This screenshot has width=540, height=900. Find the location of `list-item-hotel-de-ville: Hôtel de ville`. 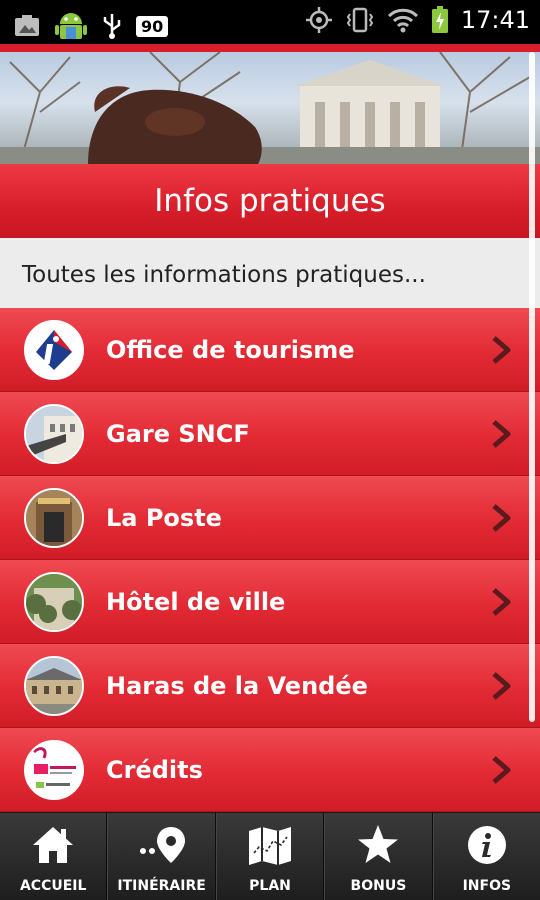

list-item-hotel-de-ville: Hôtel de ville is located at coordinates (270, 602).